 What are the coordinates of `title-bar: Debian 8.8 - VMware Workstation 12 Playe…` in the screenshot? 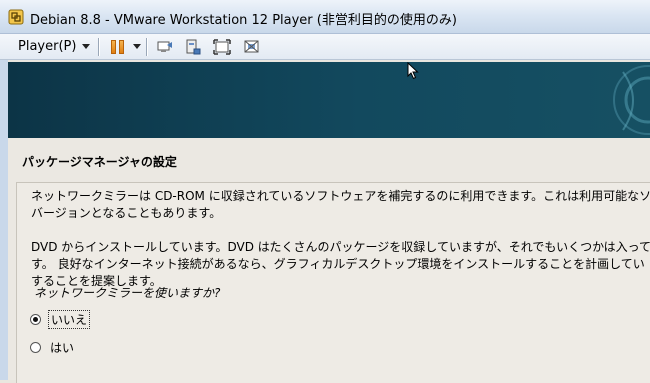 It's located at (325, 17).